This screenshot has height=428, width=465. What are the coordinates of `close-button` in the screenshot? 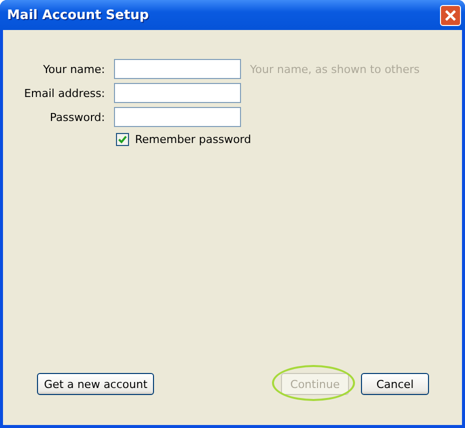 It's located at (450, 15).